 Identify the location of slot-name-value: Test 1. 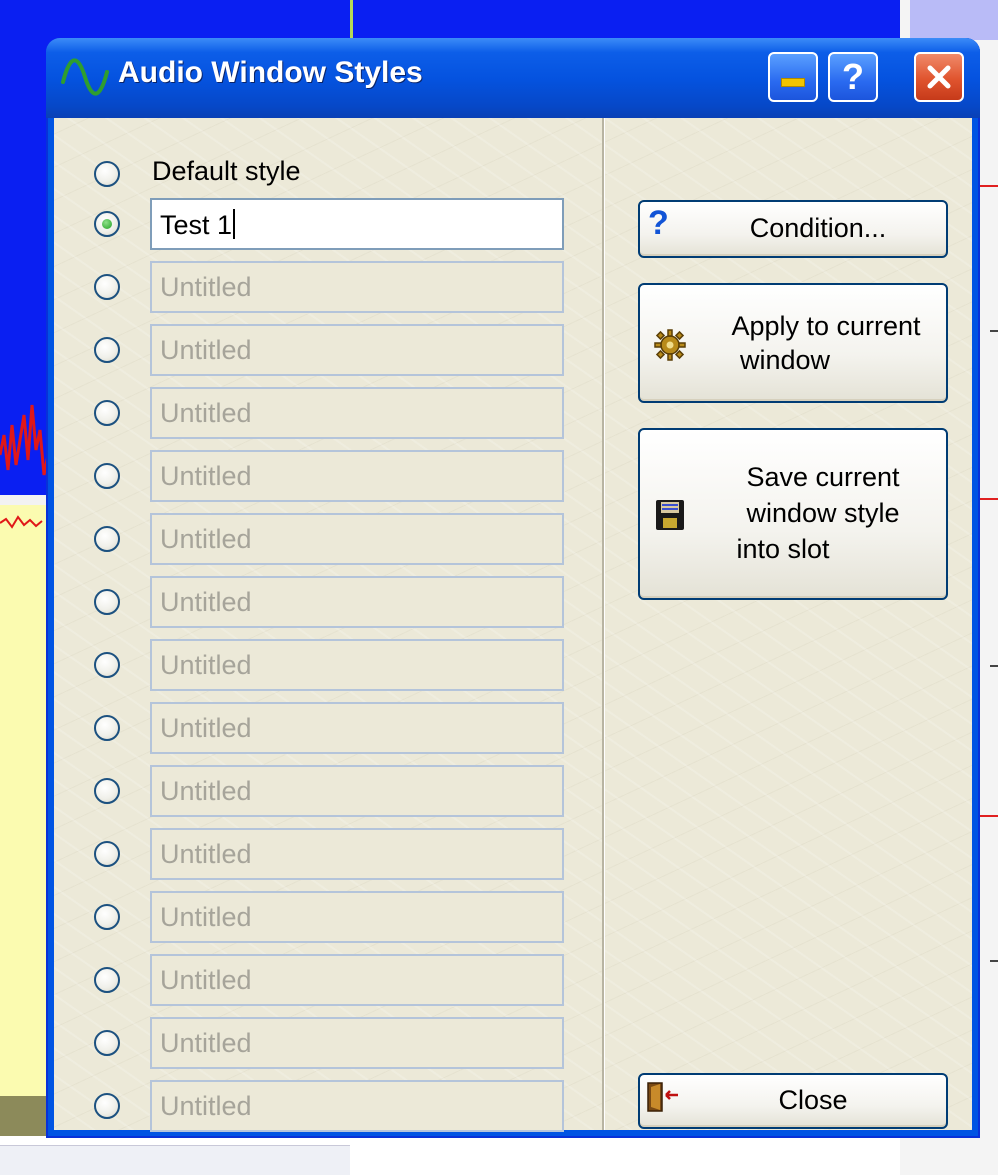
(196, 225).